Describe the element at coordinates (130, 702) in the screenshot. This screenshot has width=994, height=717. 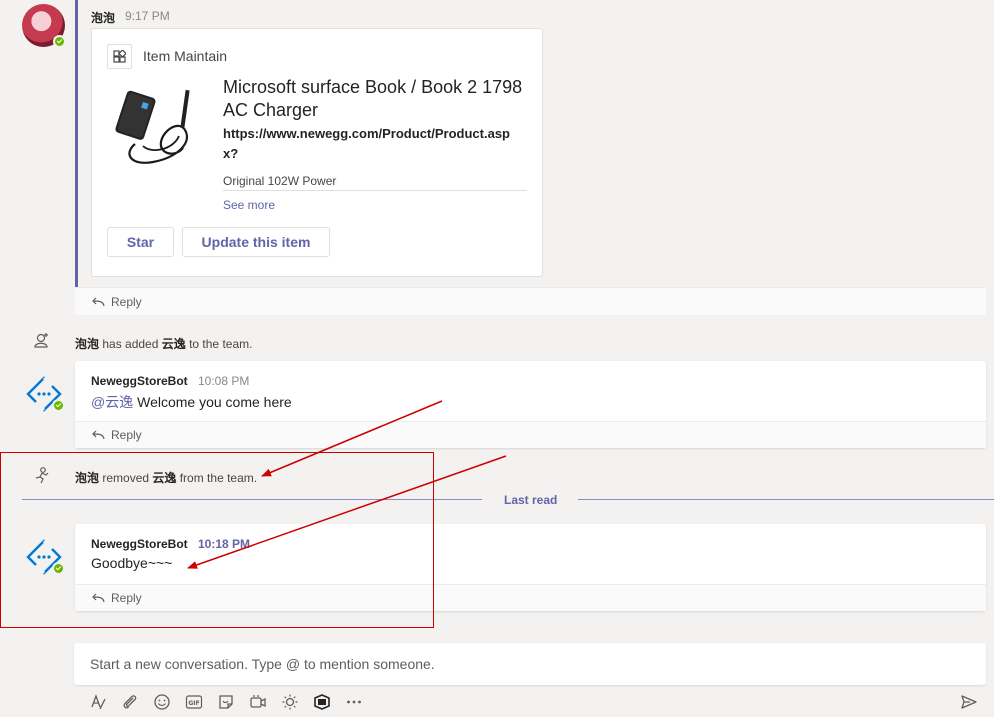
I see `attach-icon` at that location.